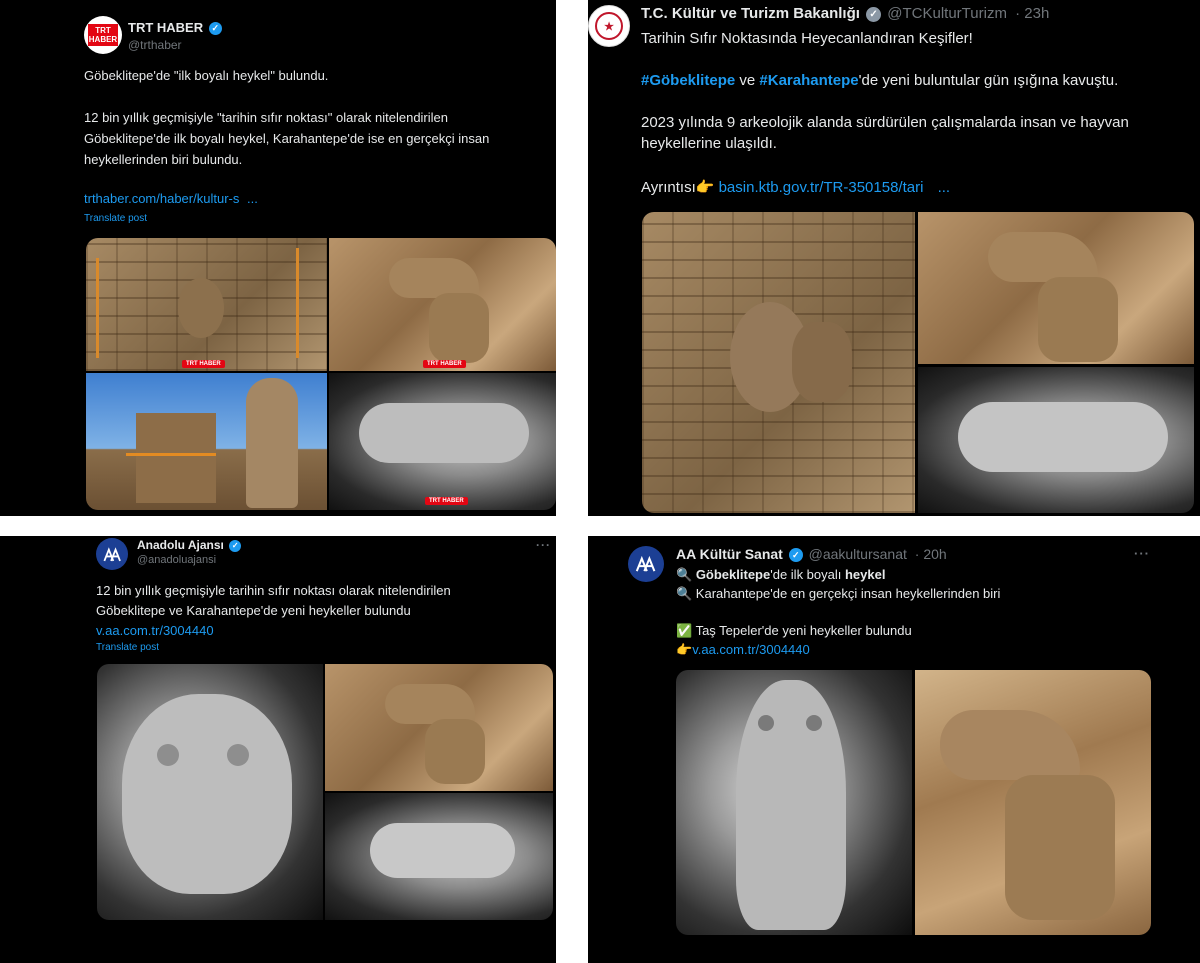 The image size is (1200, 963). What do you see at coordinates (163, 159) in the screenshot?
I see `tweet-text-line: heykellerinden biri bulundu.` at bounding box center [163, 159].